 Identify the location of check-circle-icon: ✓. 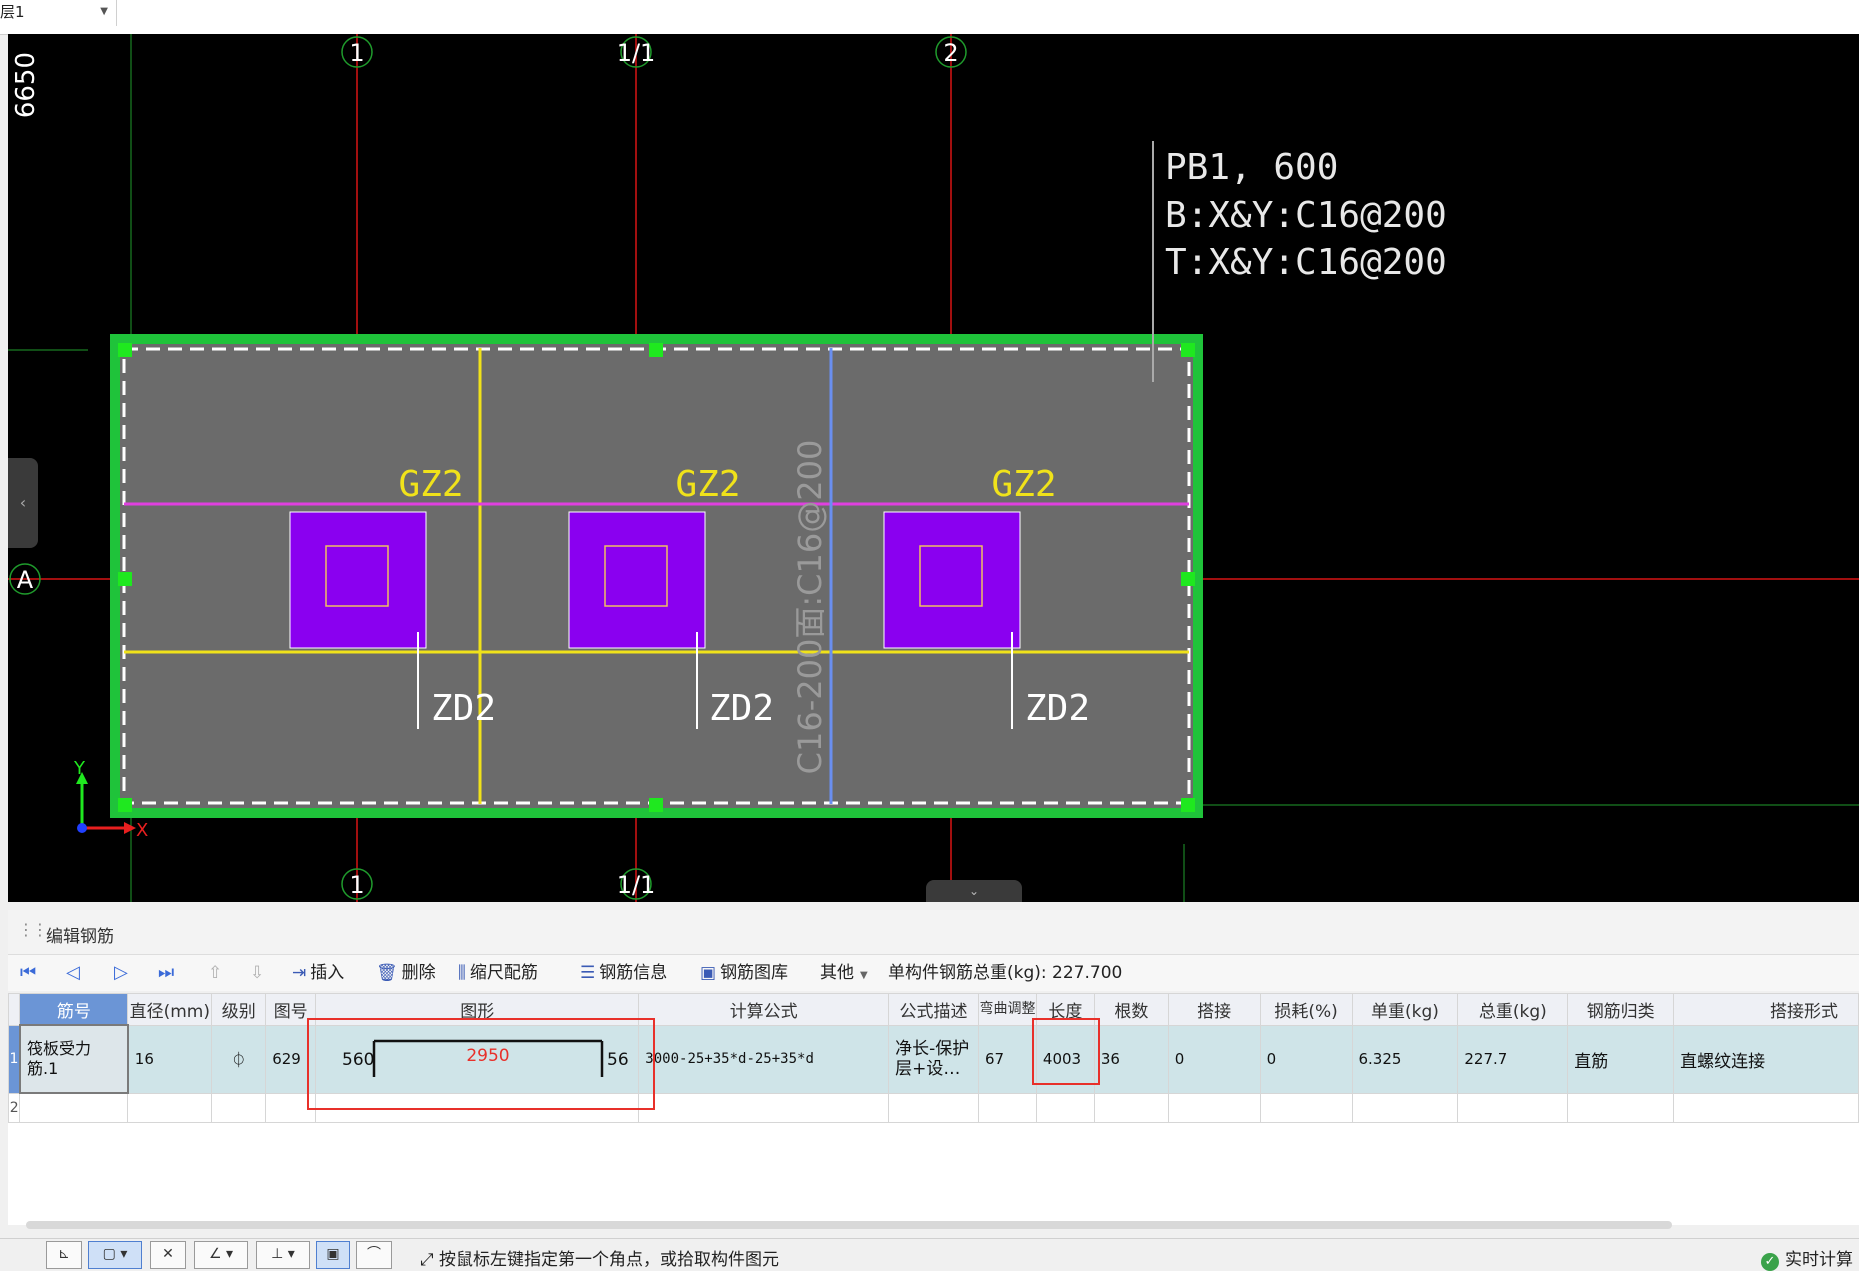
(1770, 1262).